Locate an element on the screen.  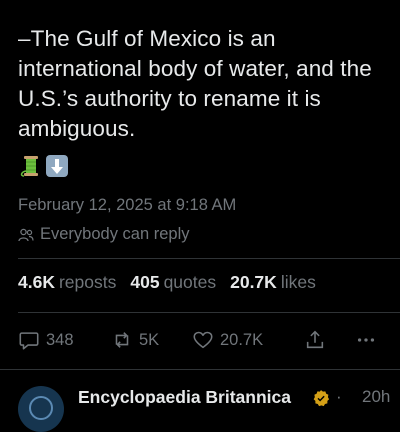
engagement-stats: 4.6K reposts 405 quotes 20.7K likes is located at coordinates (167, 282).